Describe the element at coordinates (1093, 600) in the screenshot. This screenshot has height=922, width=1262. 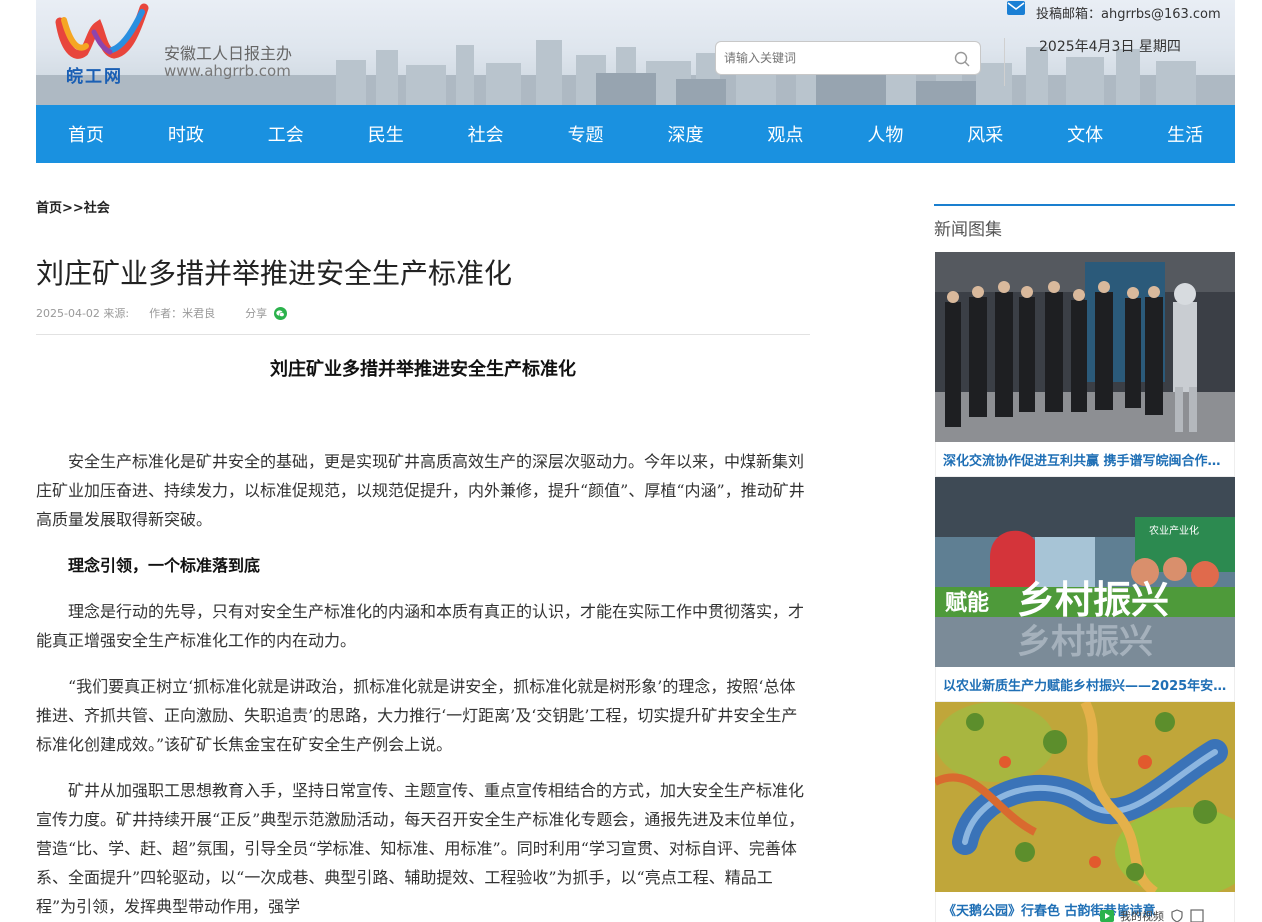
I see `banner-words: 乡村振兴` at that location.